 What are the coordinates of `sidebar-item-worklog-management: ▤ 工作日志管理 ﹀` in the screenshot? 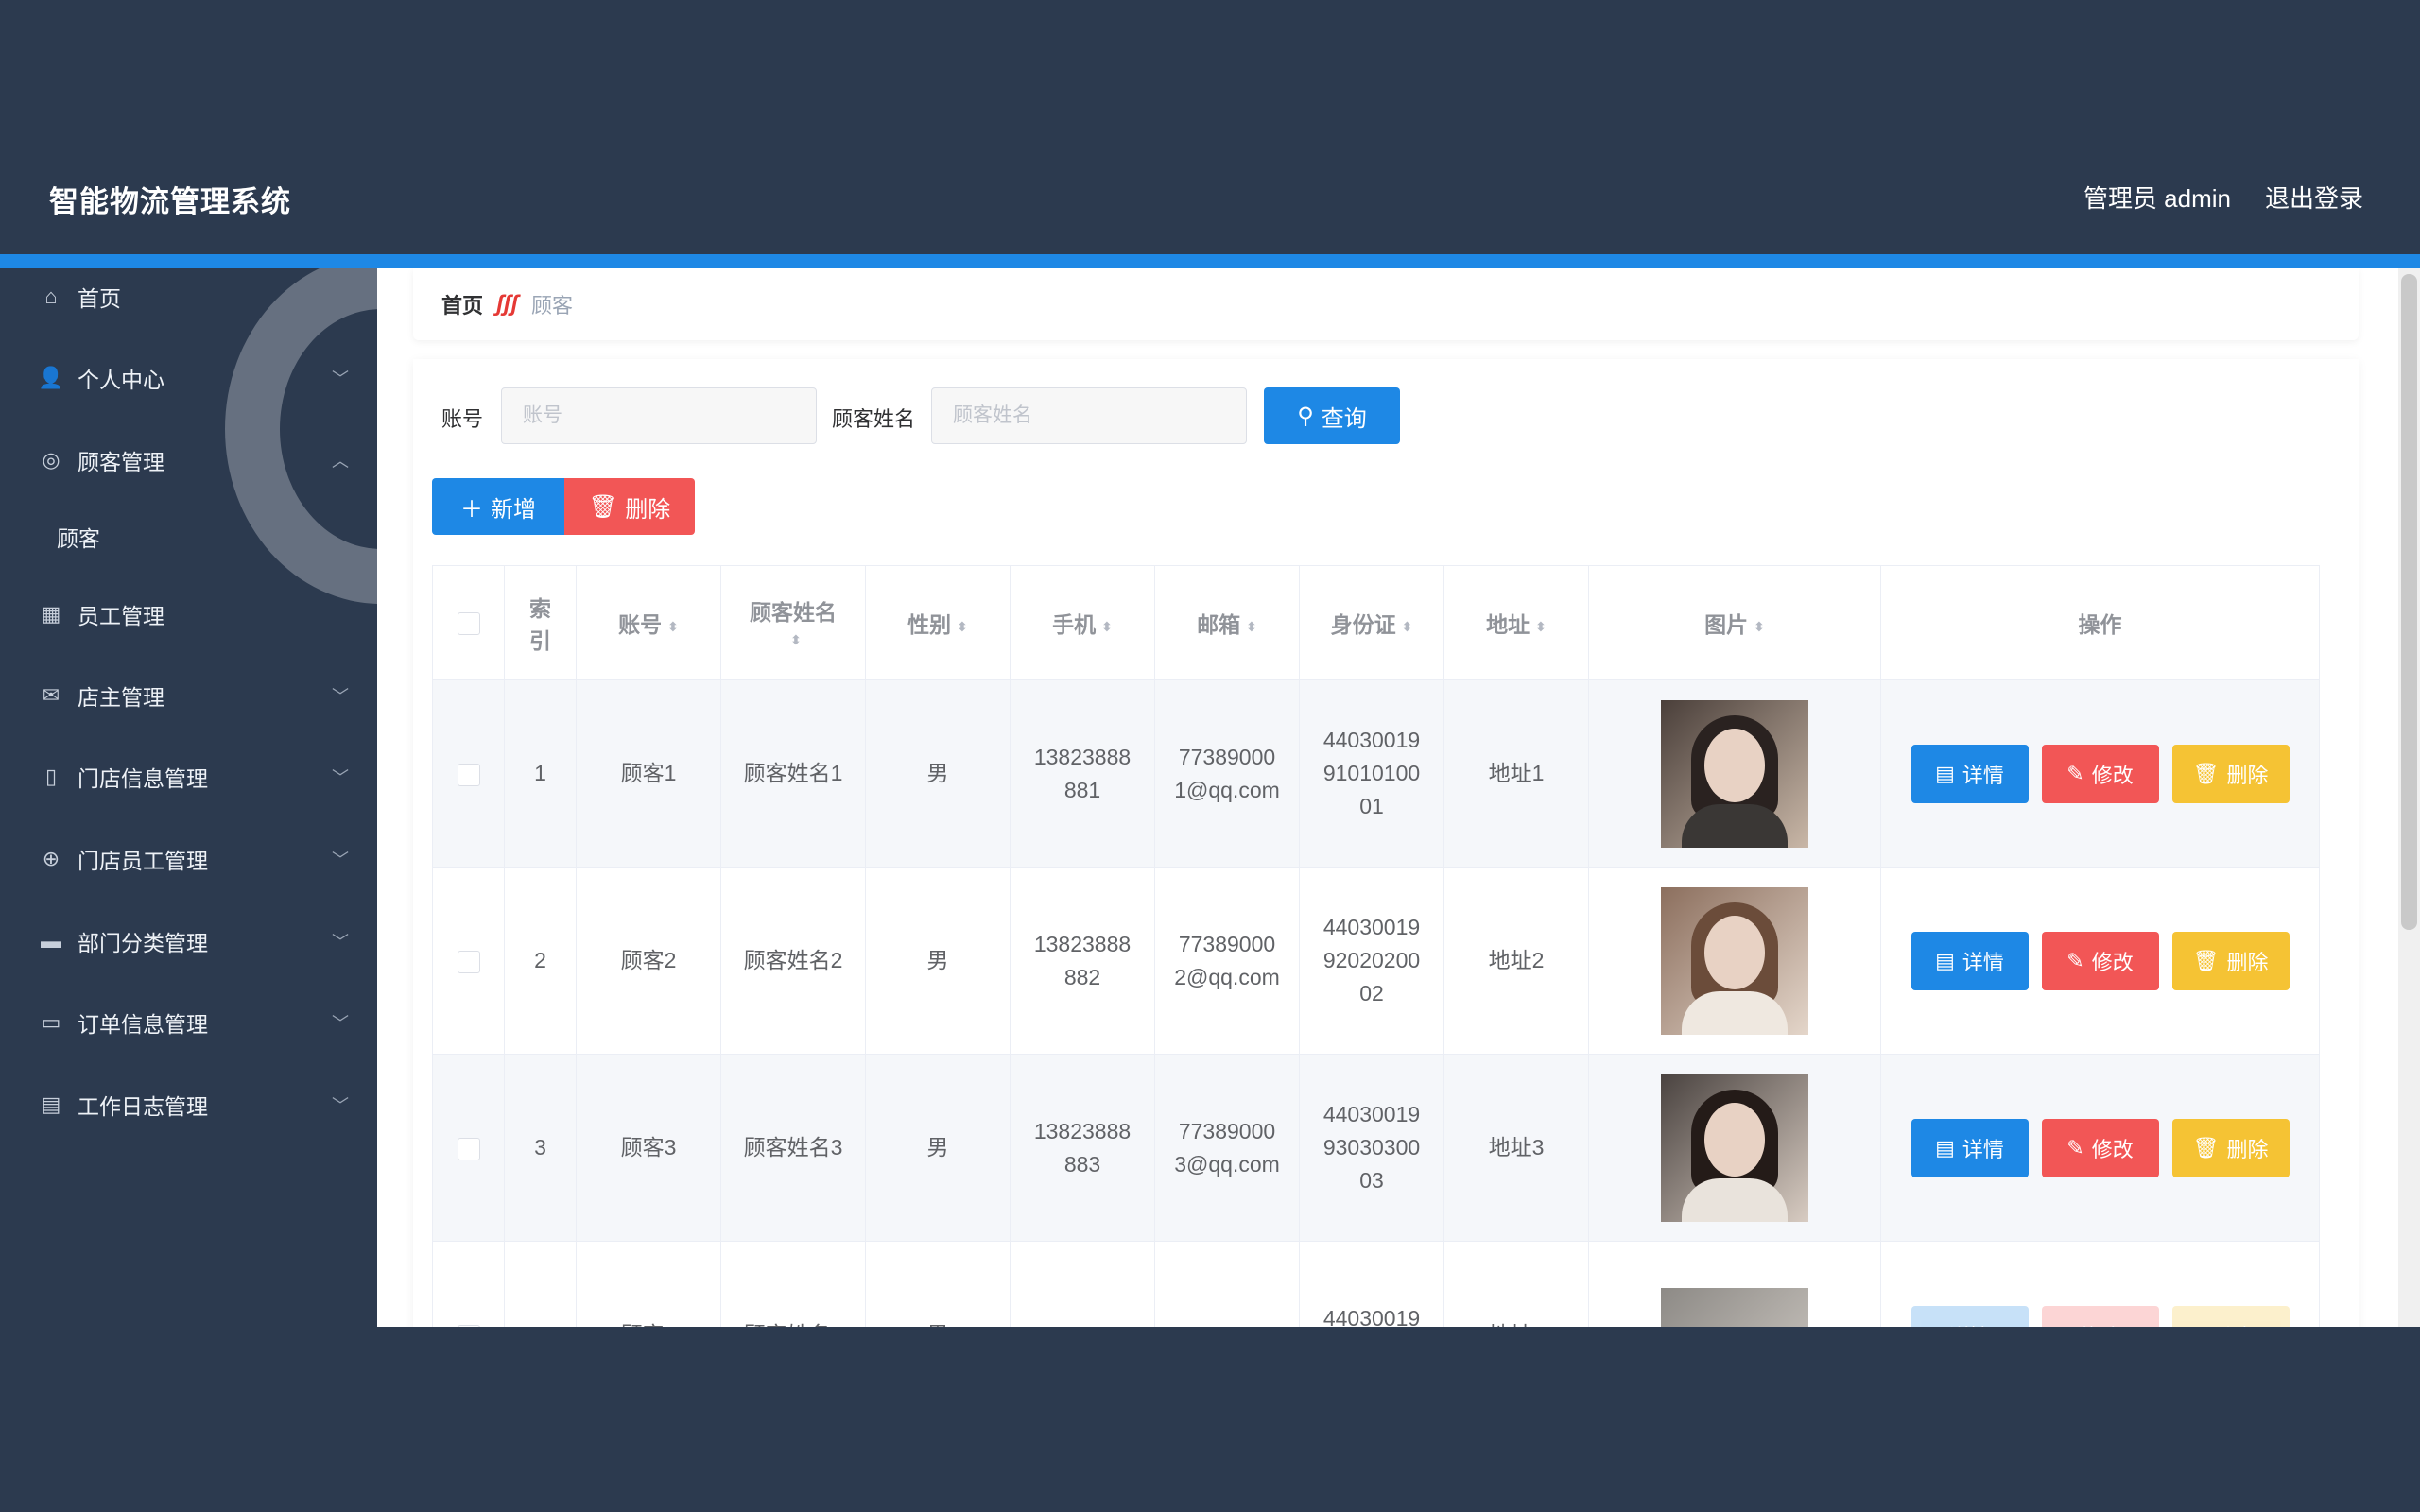 It's located at (188, 1104).